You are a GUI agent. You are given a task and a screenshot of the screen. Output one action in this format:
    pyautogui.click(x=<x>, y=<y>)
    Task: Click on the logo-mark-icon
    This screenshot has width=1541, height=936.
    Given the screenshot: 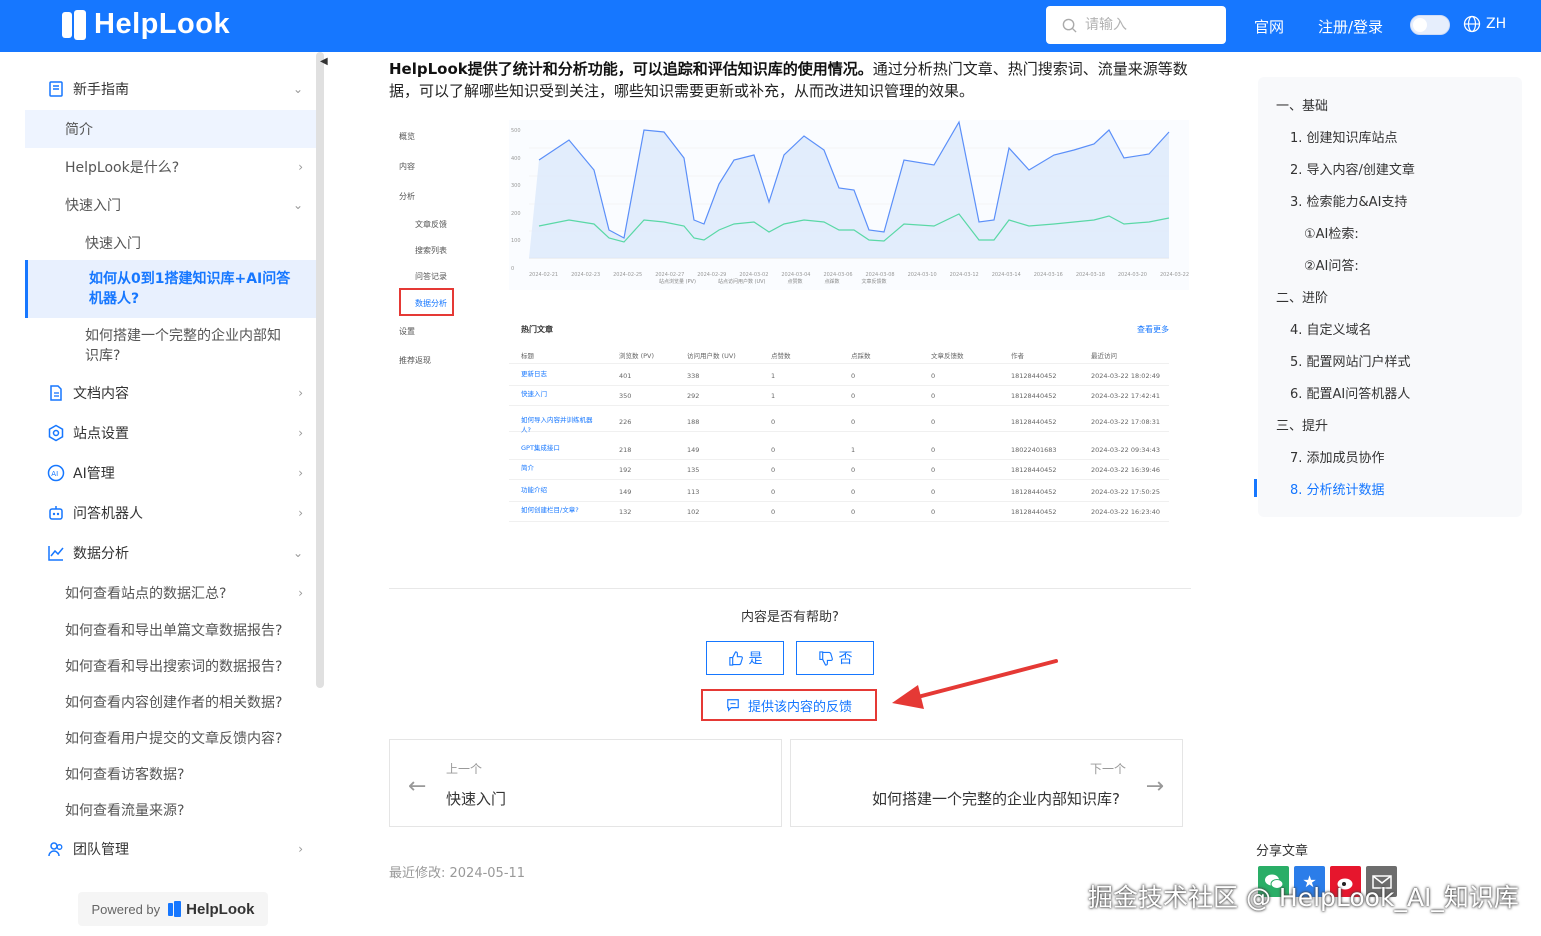 What is the action you would take?
    pyautogui.click(x=74, y=24)
    